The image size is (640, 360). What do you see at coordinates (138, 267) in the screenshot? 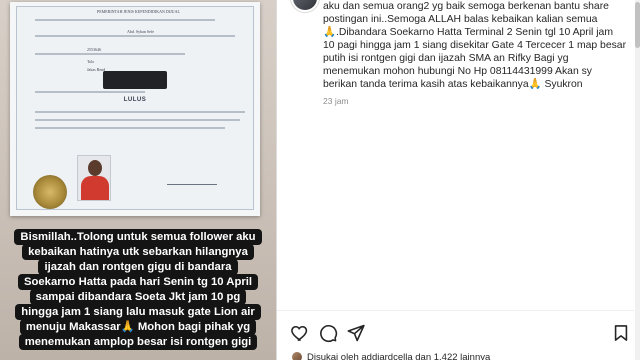
I see `caption-line: ijazah dan rontgen gigu di bandara` at bounding box center [138, 267].